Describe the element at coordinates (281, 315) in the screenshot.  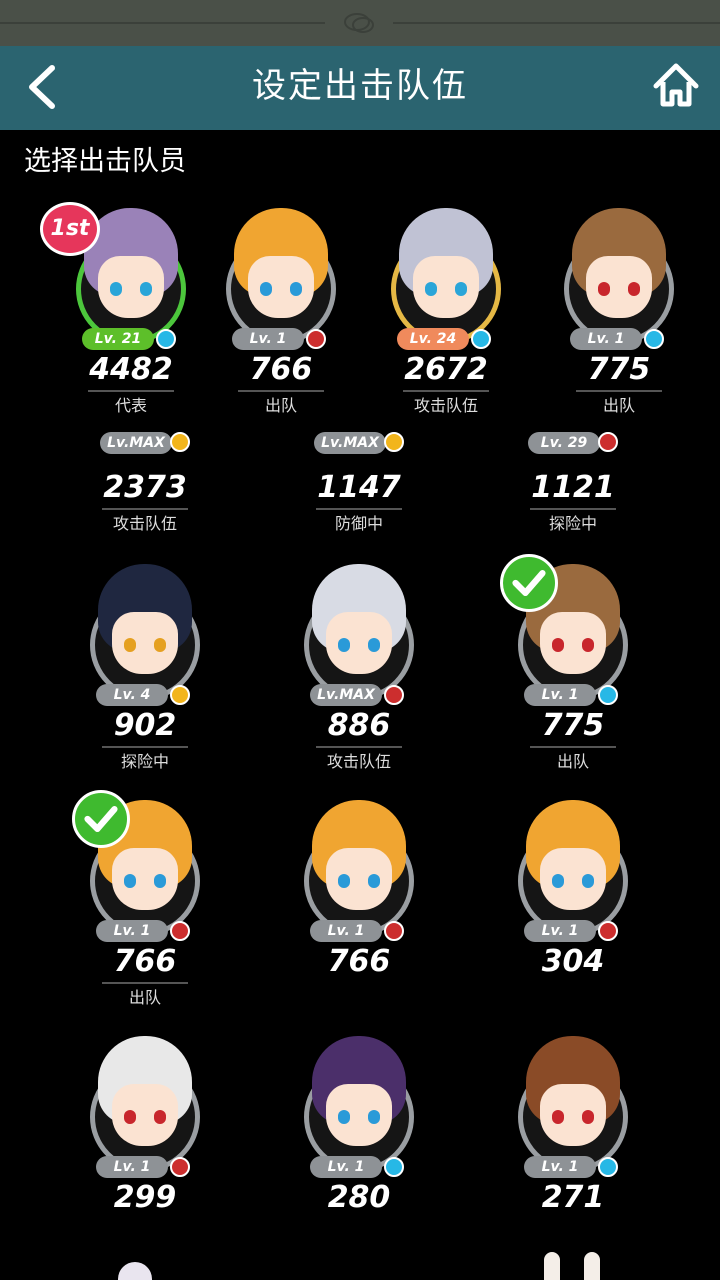
I see `character-card: Lv. 1 766 出队` at that location.